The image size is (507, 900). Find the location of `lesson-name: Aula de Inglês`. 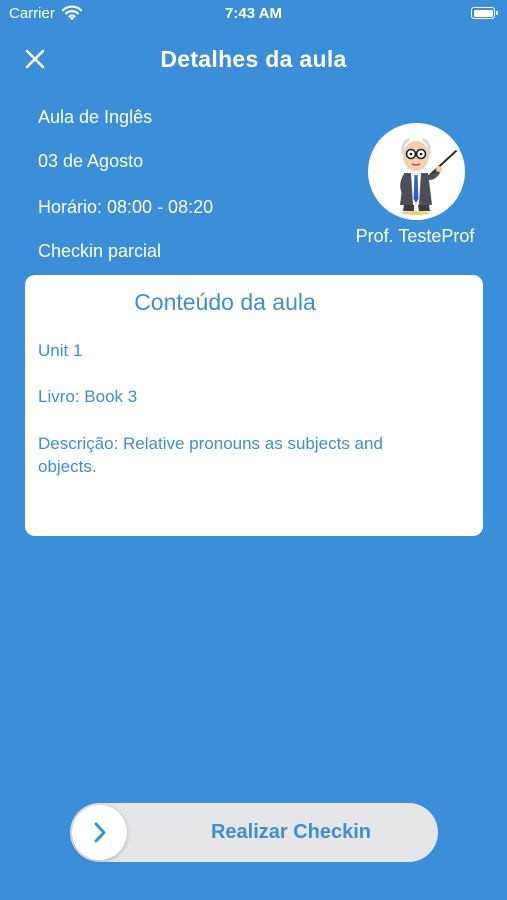

lesson-name: Aula de Inglês is located at coordinates (95, 117).